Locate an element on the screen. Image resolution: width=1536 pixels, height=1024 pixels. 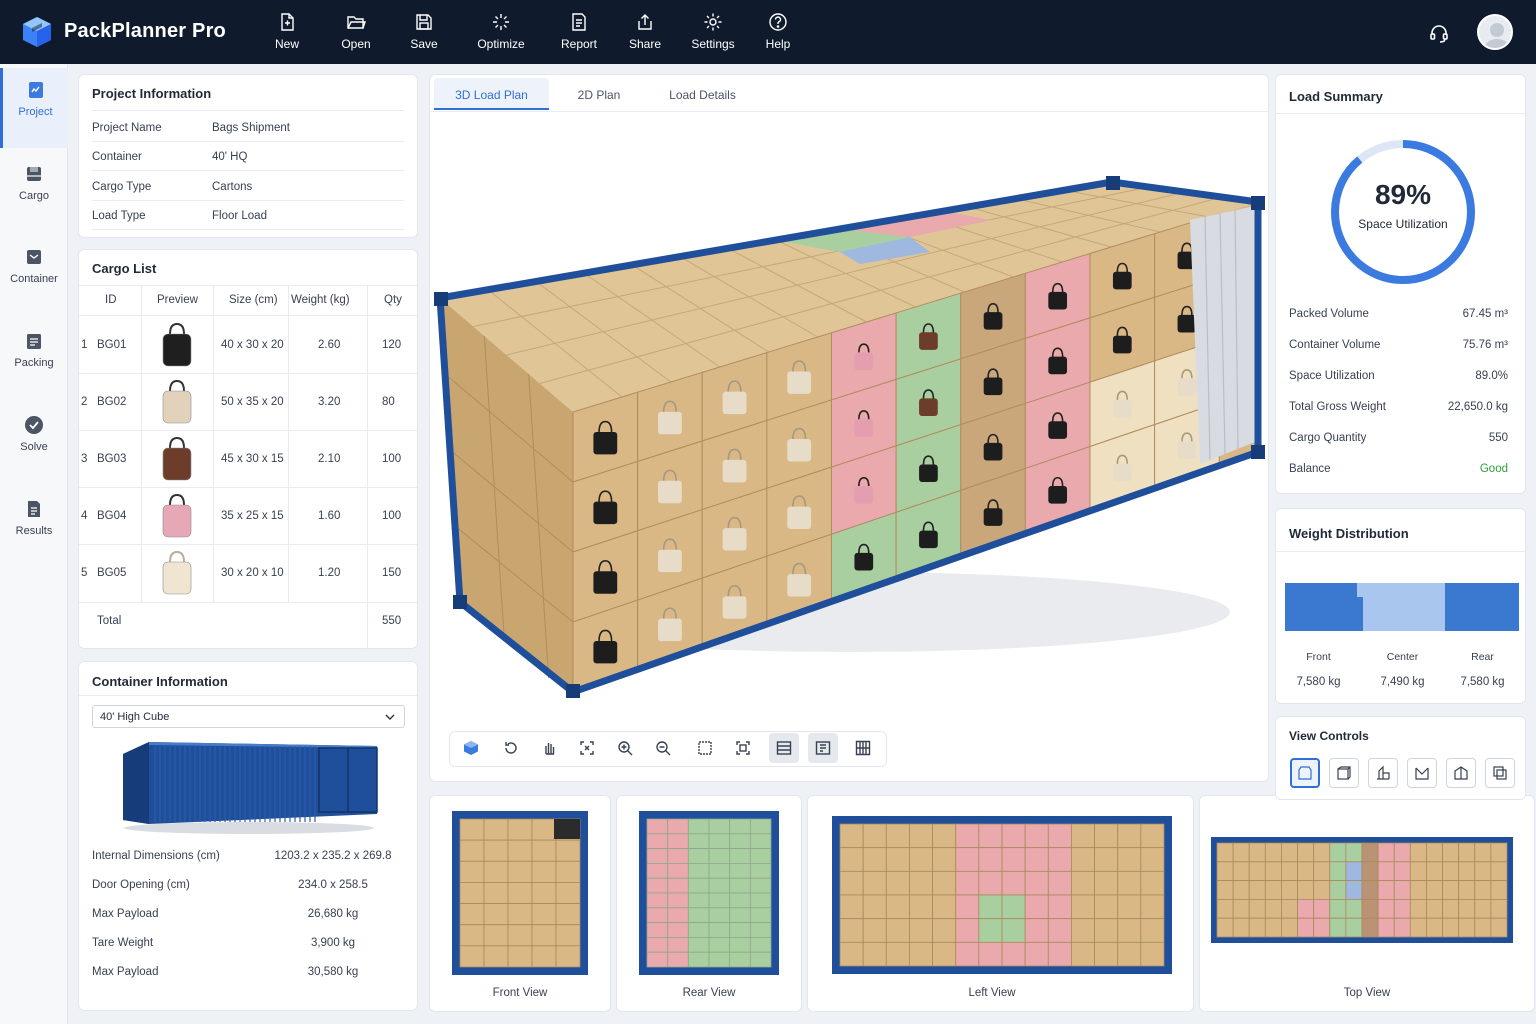
cargo-row-size: 45 x 30 x 15 is located at coordinates (252, 459).